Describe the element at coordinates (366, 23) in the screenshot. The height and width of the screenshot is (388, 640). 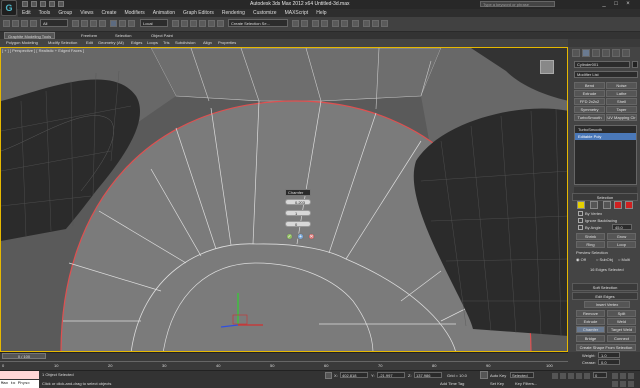
I see `render-setup-icon` at that location.